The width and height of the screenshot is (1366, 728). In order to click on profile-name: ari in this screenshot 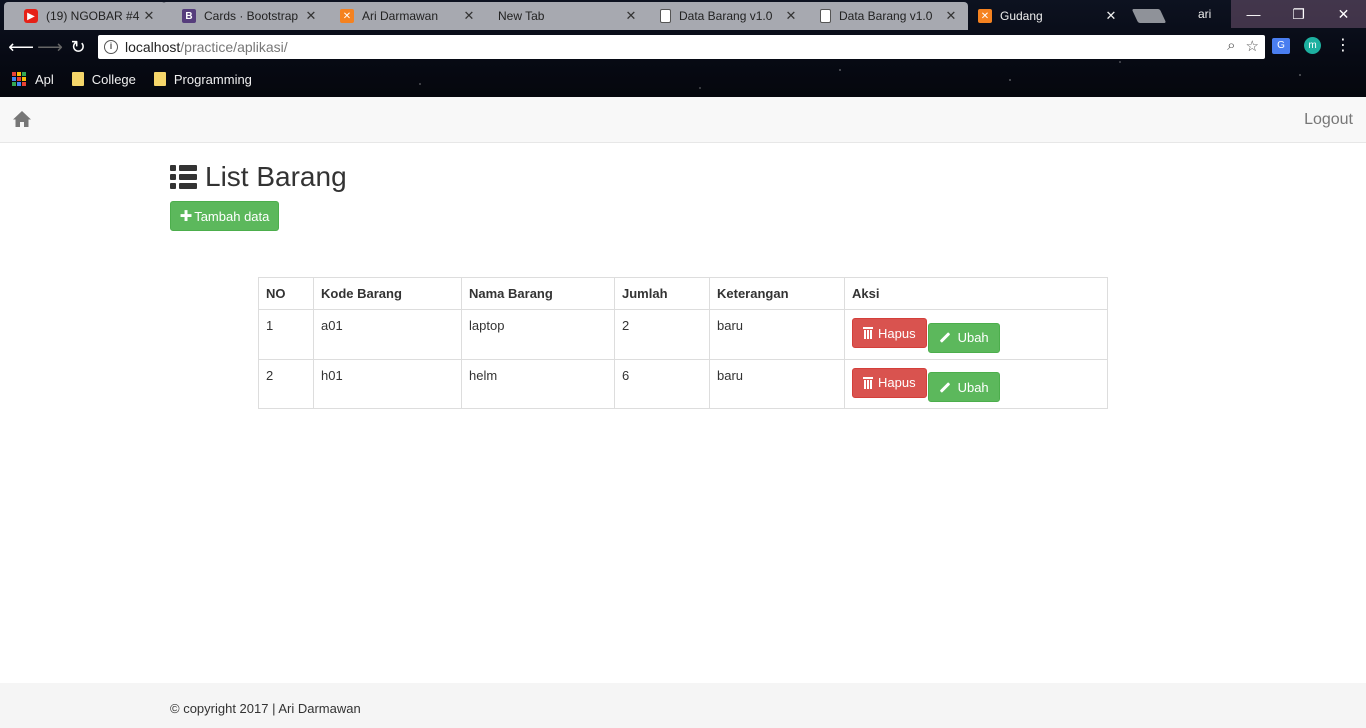, I will do `click(1204, 14)`.